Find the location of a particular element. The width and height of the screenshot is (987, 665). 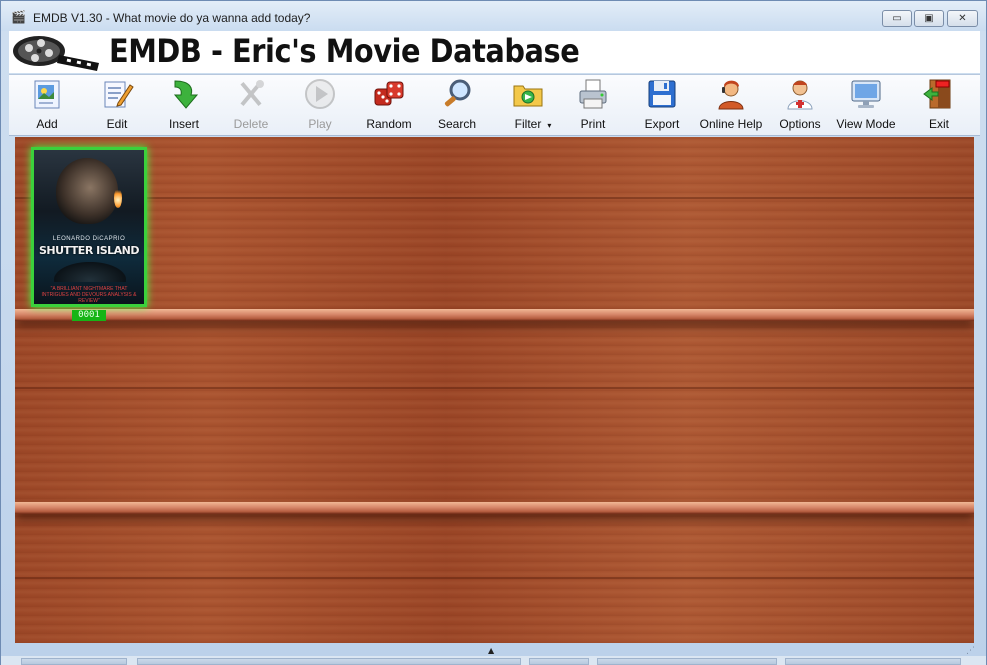

app-clapperboard-icon: 🎬 is located at coordinates (18, 17).